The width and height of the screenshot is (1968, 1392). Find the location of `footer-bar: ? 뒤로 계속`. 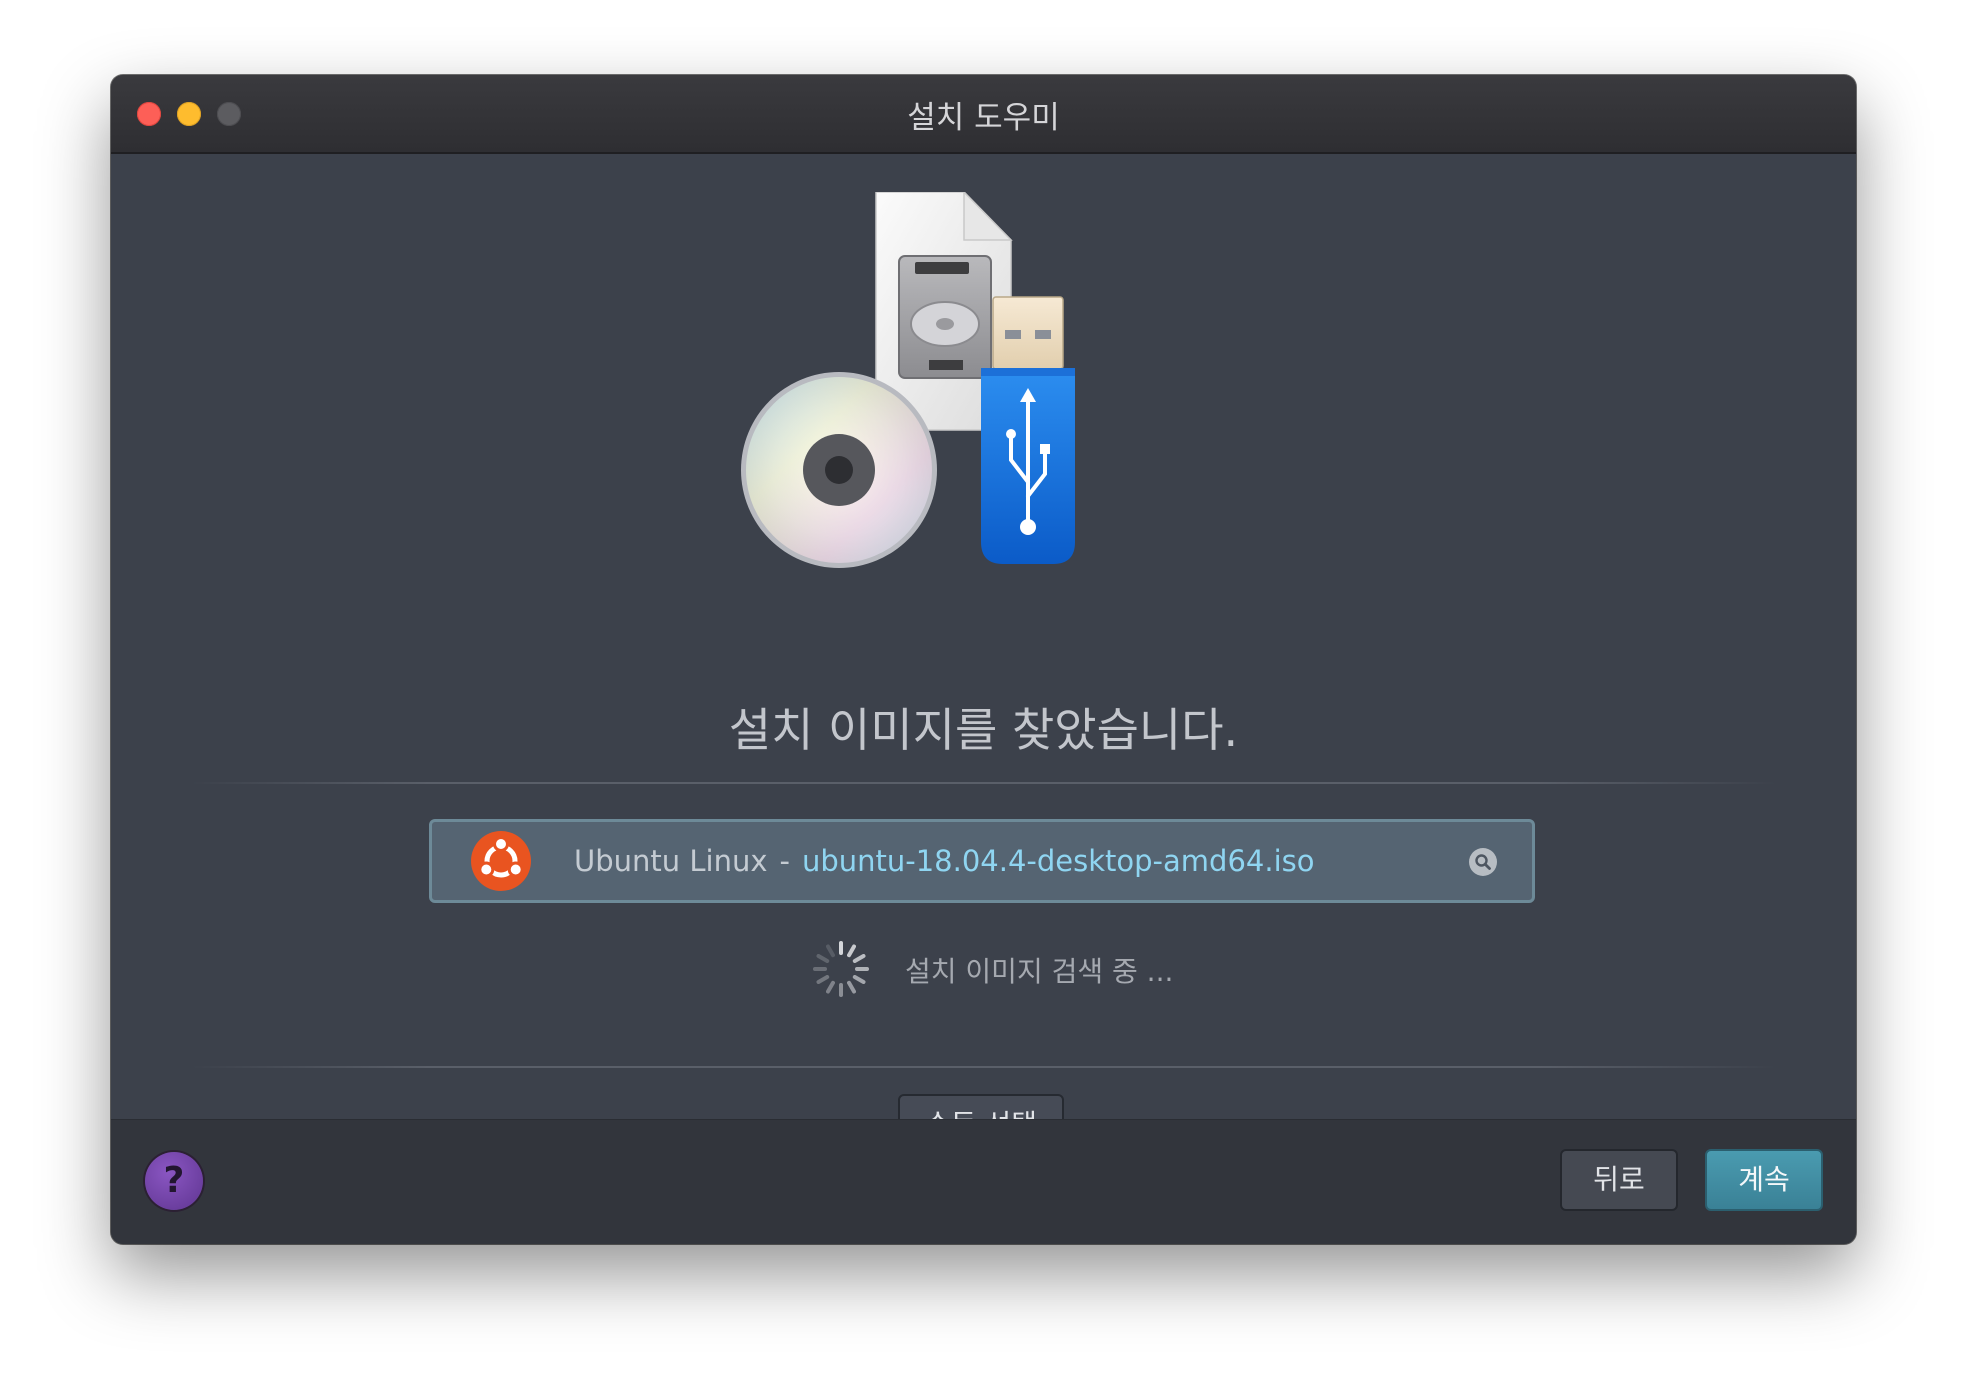

footer-bar: ? 뒤로 계속 is located at coordinates (983, 1181).